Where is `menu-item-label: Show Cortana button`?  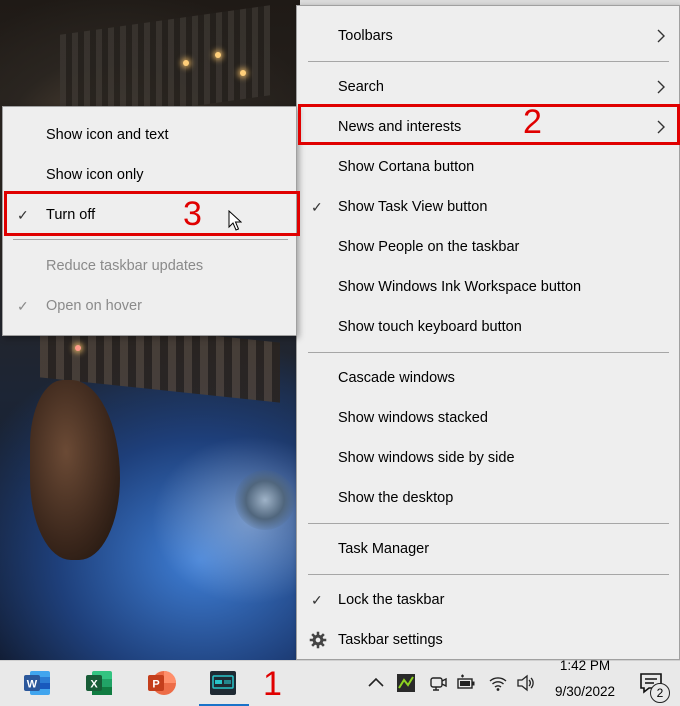 menu-item-label: Show Cortana button is located at coordinates (406, 167).